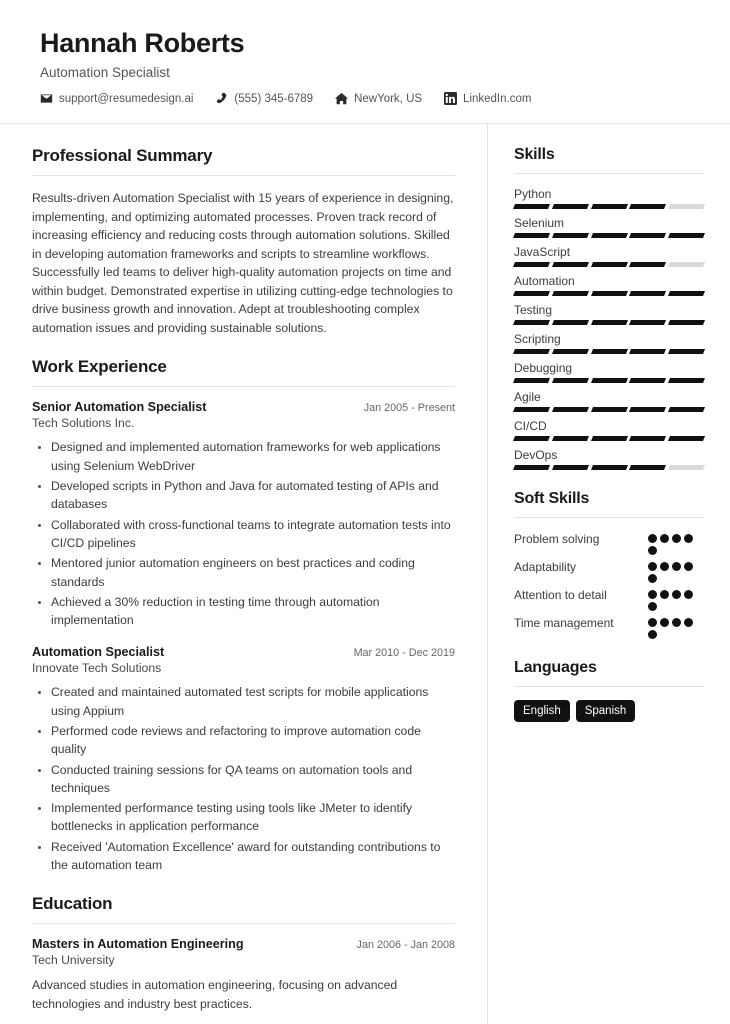  What do you see at coordinates (274, 98) in the screenshot?
I see `contact-phone-text: (555) 345-6789` at bounding box center [274, 98].